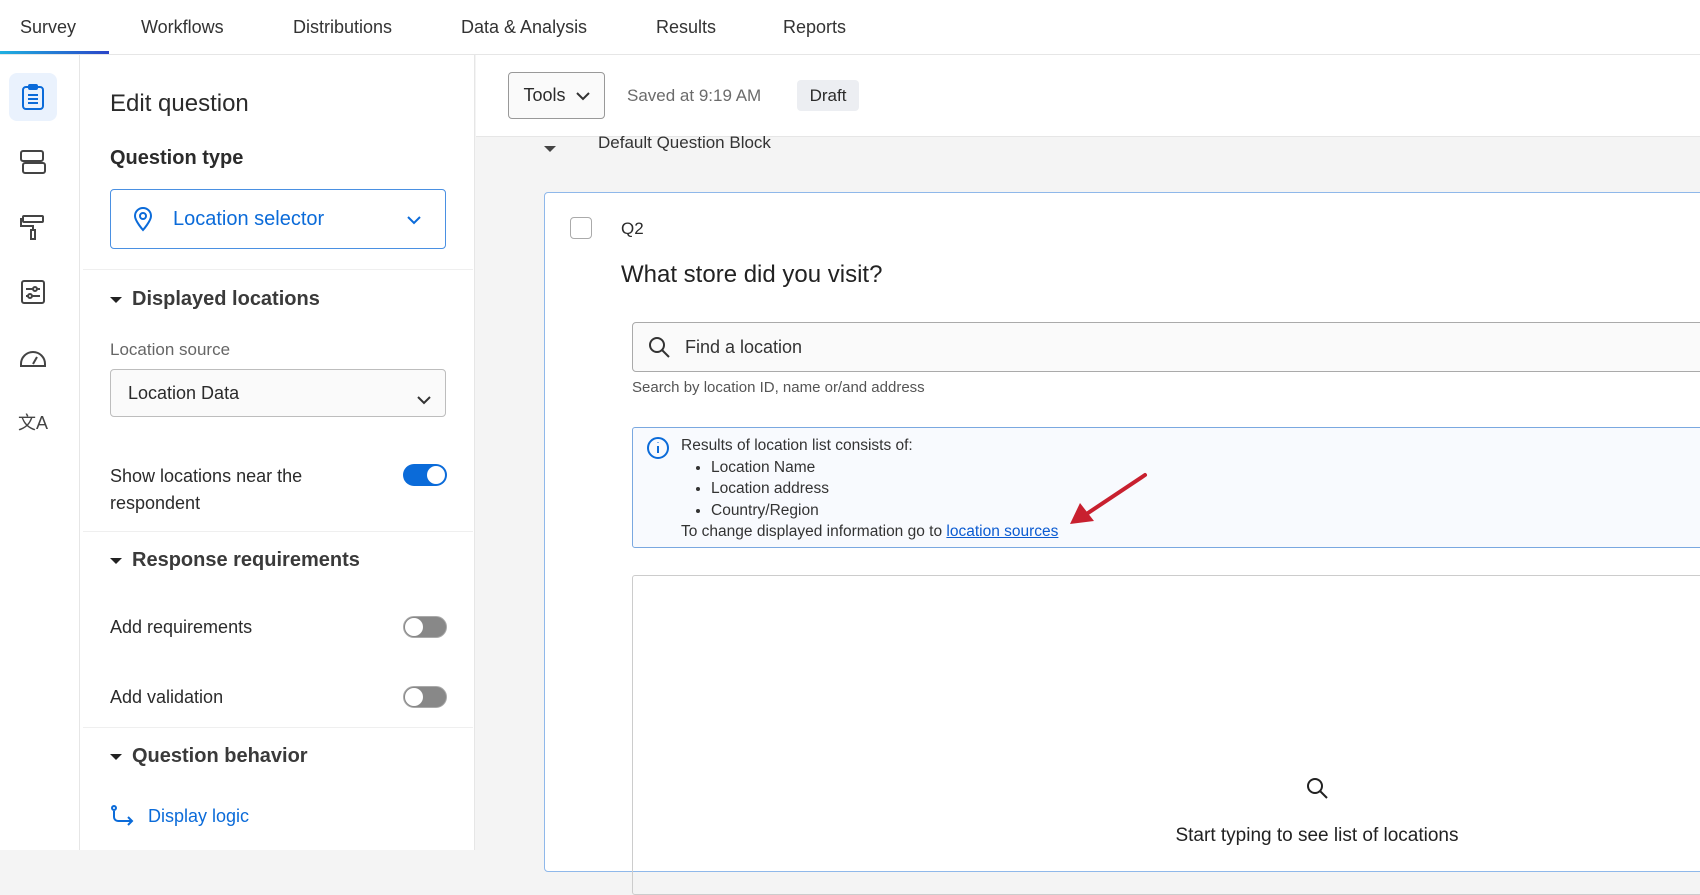  I want to click on look-and-feel-icon, so click(33, 227).